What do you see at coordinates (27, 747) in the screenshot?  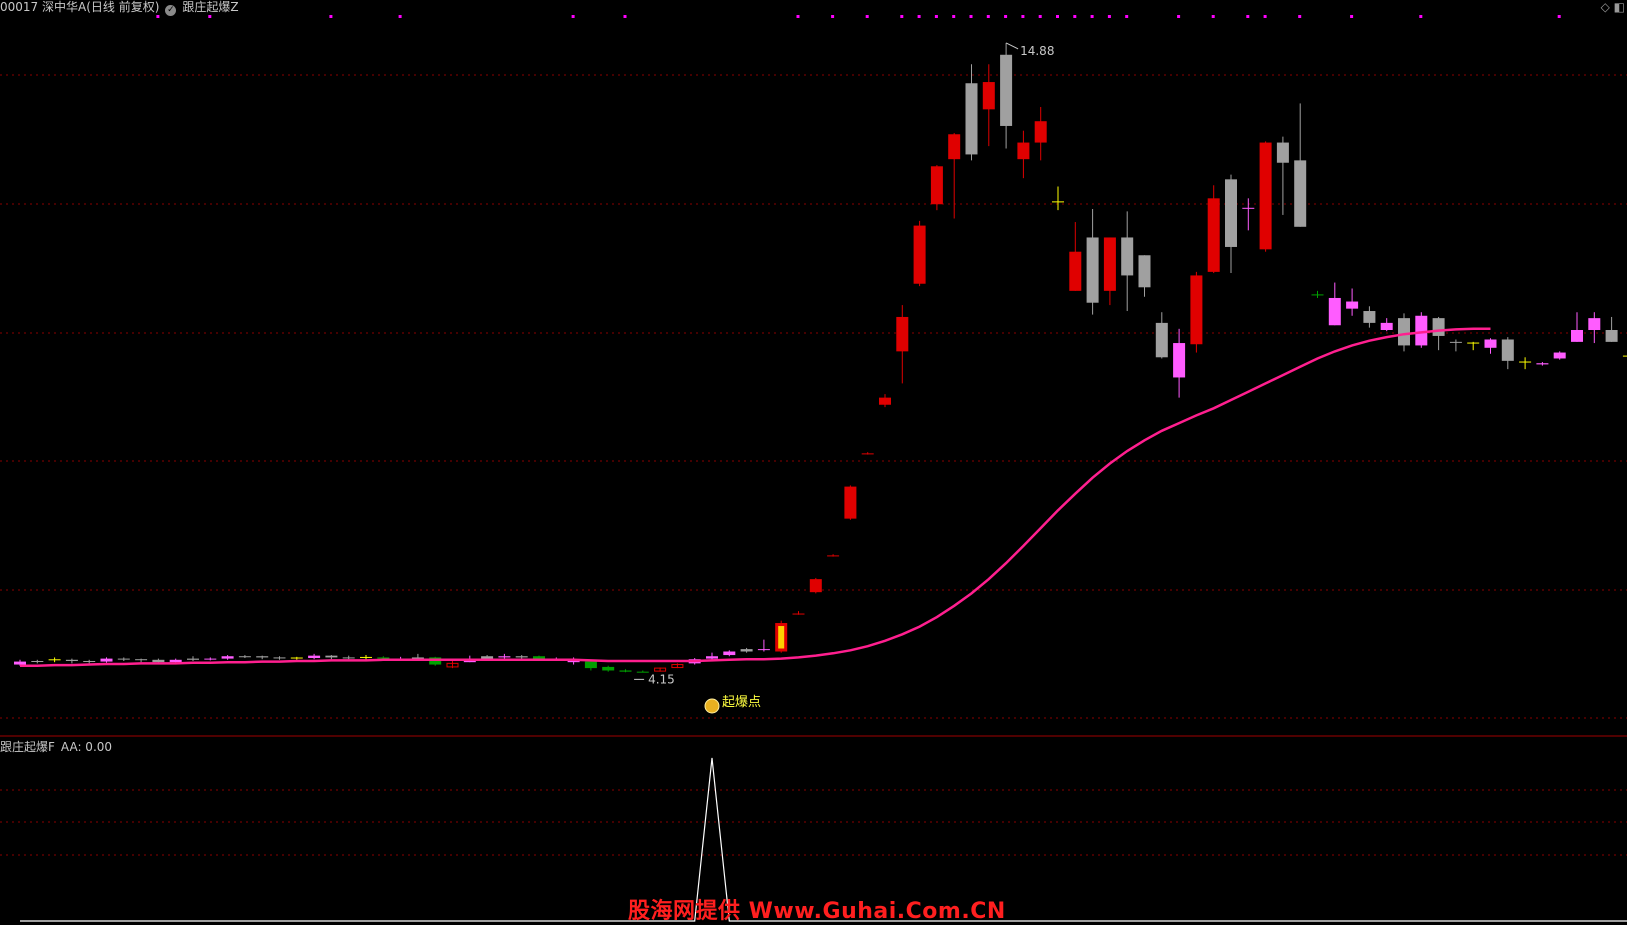 I see `sub-indicator-name: 跟庄起爆F` at bounding box center [27, 747].